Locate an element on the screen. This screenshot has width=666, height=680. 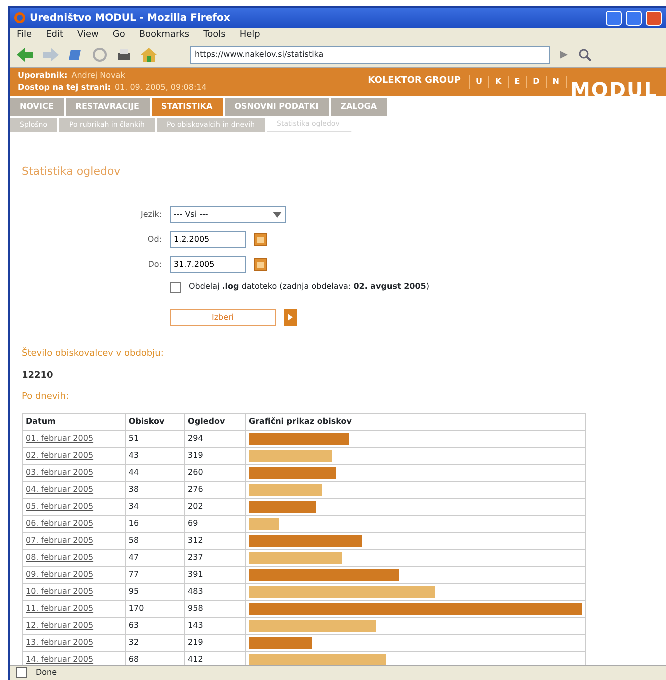
table-cell: 143 is located at coordinates (215, 625).